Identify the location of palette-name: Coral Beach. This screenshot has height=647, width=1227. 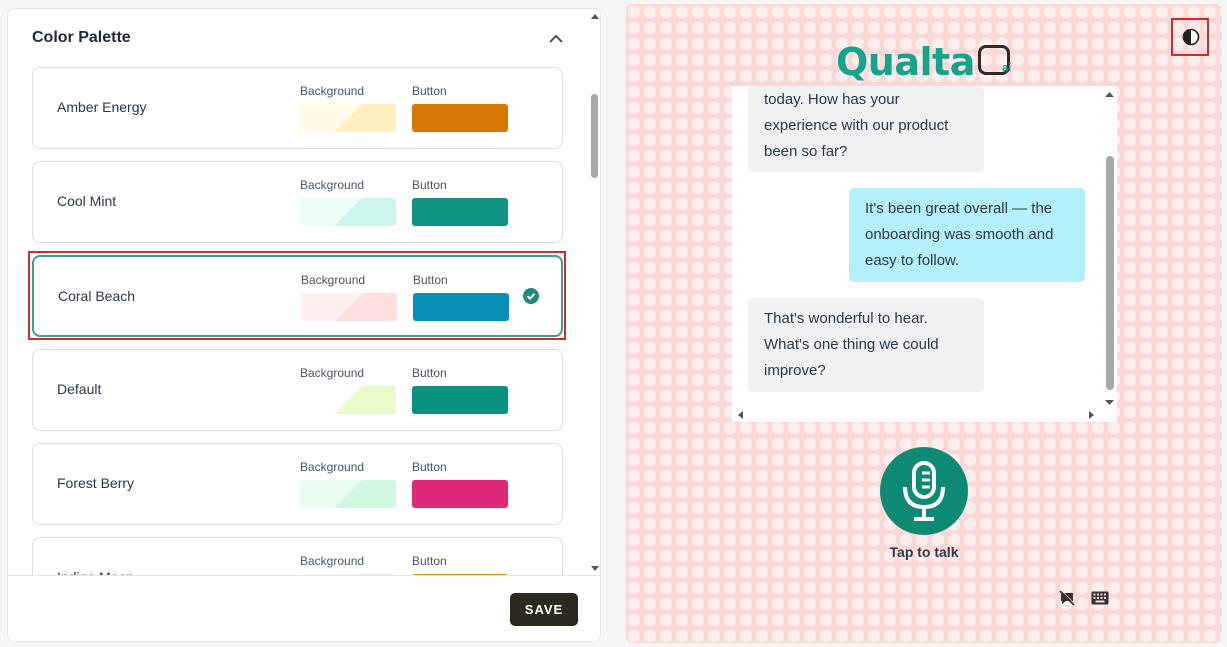
(97, 296).